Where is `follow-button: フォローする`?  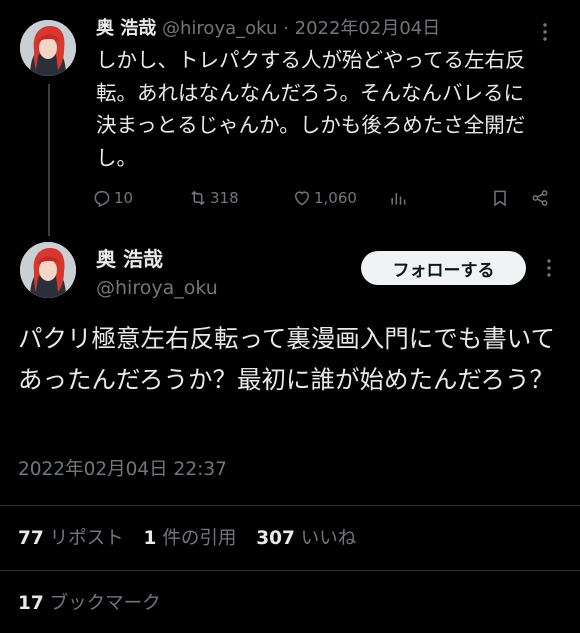
follow-button: フォローする is located at coordinates (443, 268).